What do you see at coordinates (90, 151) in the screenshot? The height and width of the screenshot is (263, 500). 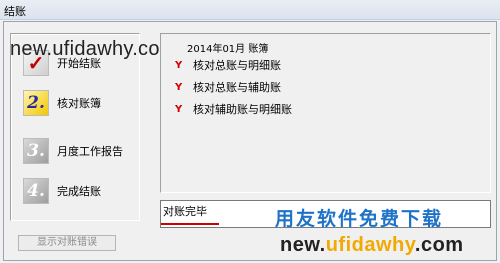 I see `step-label: 月度工作报告` at bounding box center [90, 151].